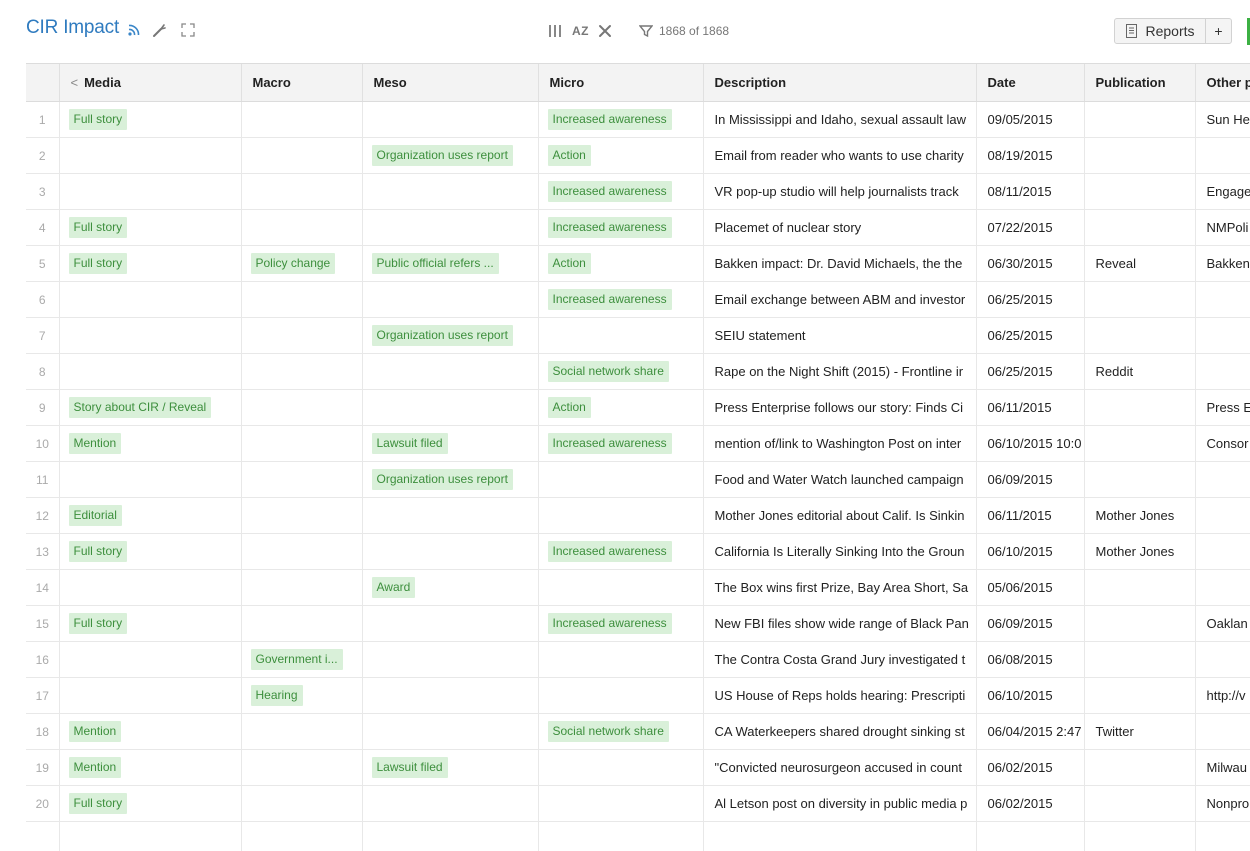 Image resolution: width=1250 pixels, height=851 pixels. I want to click on cell-pub: Twitter, so click(1139, 732).